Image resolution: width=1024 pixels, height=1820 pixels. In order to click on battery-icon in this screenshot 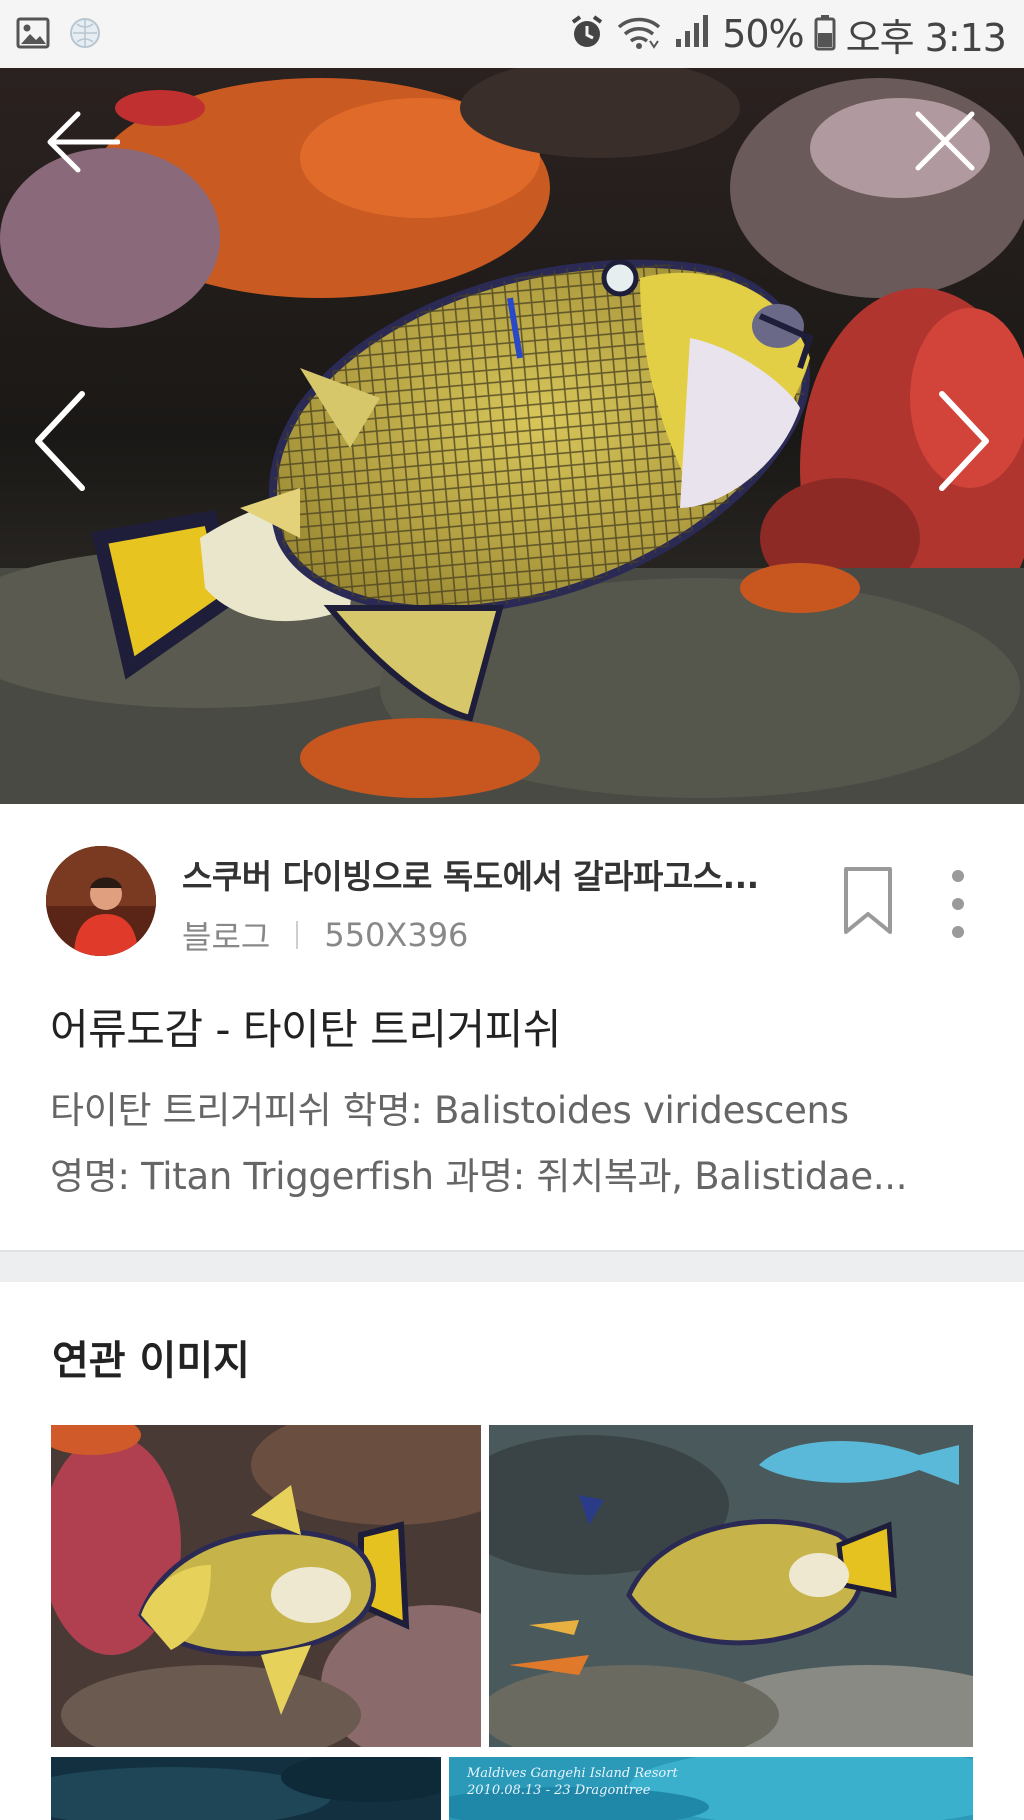, I will do `click(825, 34)`.